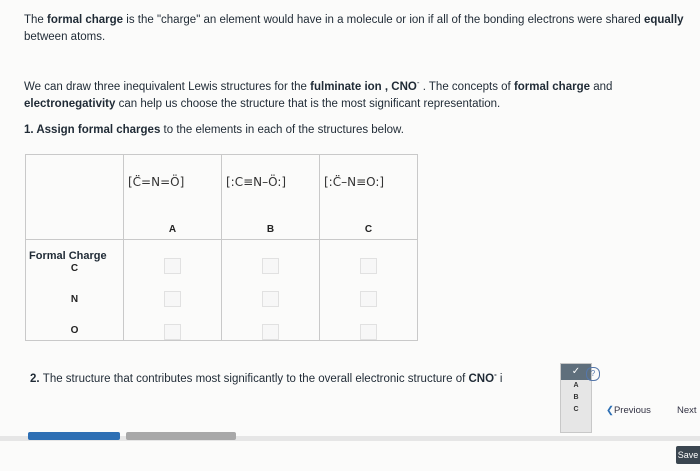 This screenshot has width=700, height=471. I want to click on submit-answer-button, so click(74, 436).